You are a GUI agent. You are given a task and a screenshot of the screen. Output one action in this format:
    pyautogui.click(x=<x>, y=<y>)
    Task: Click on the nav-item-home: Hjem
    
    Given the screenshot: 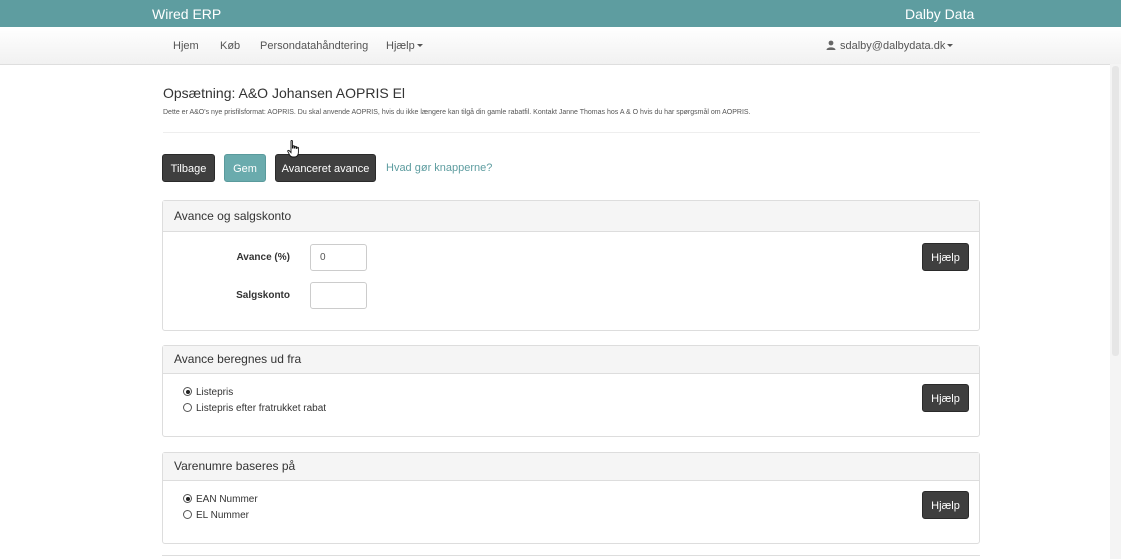 What is the action you would take?
    pyautogui.click(x=186, y=46)
    